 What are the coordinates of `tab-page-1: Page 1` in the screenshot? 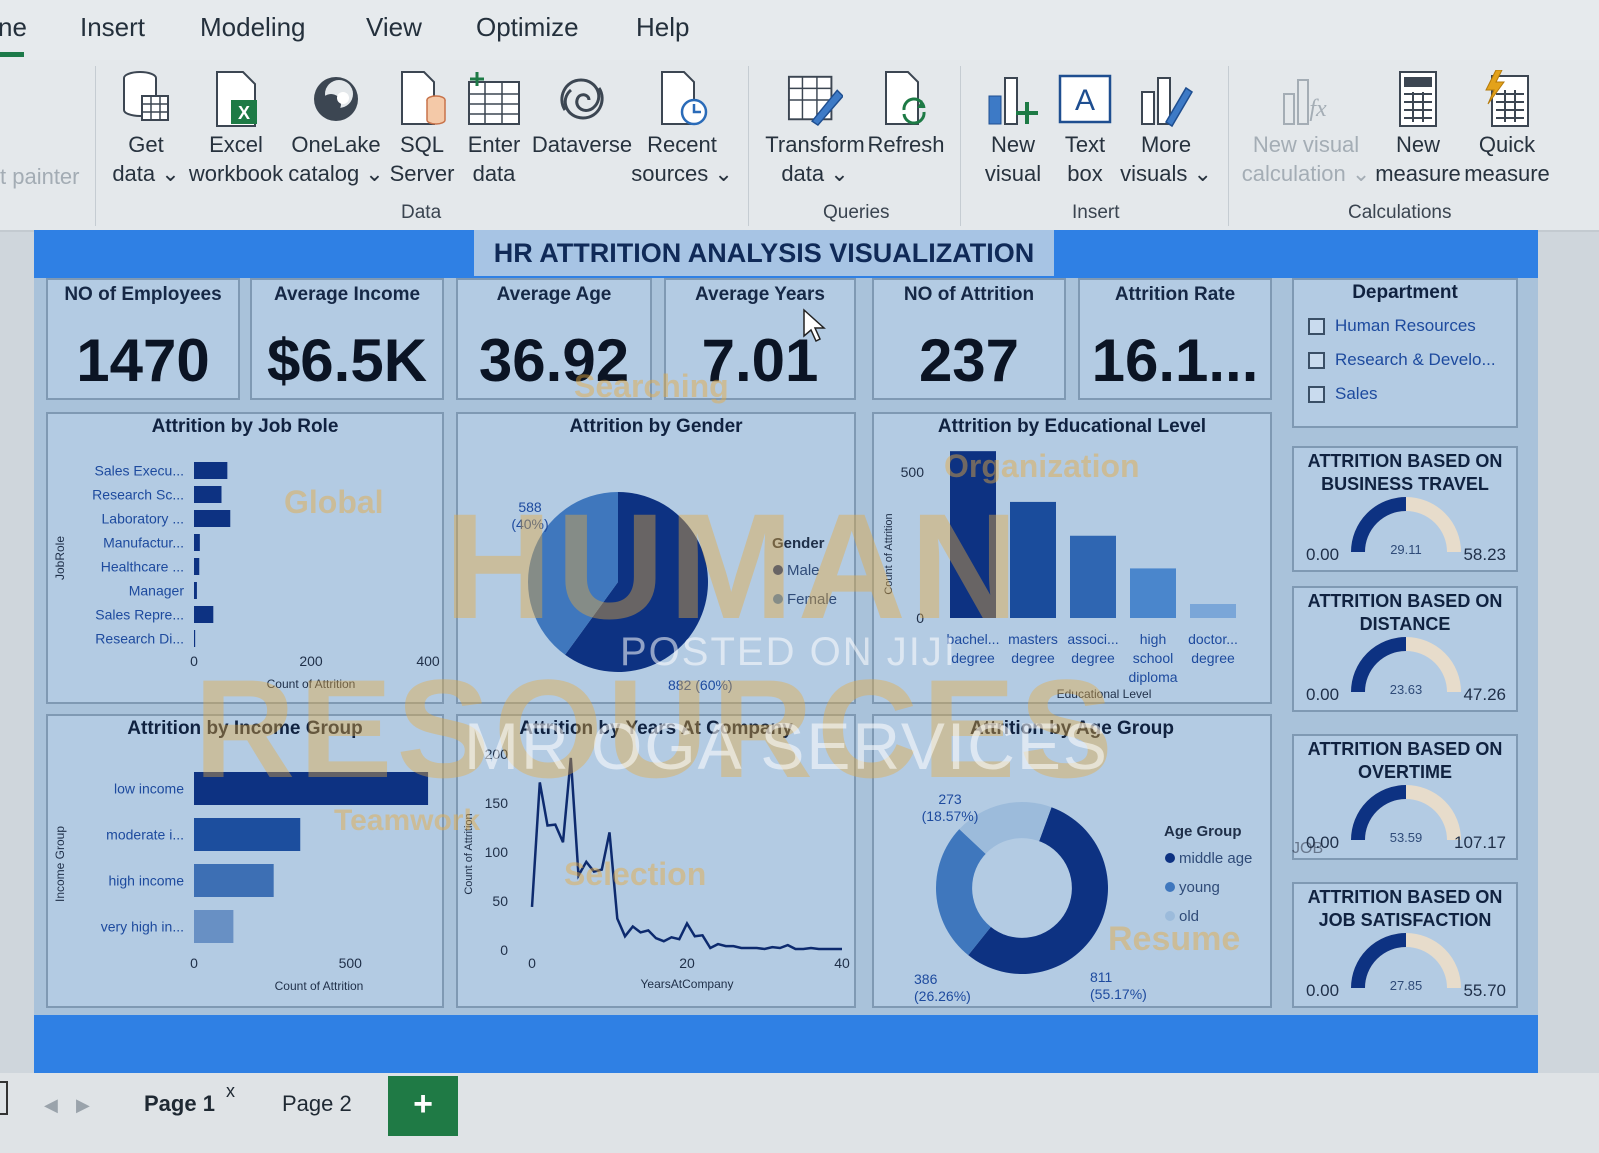 It's located at (179, 1104).